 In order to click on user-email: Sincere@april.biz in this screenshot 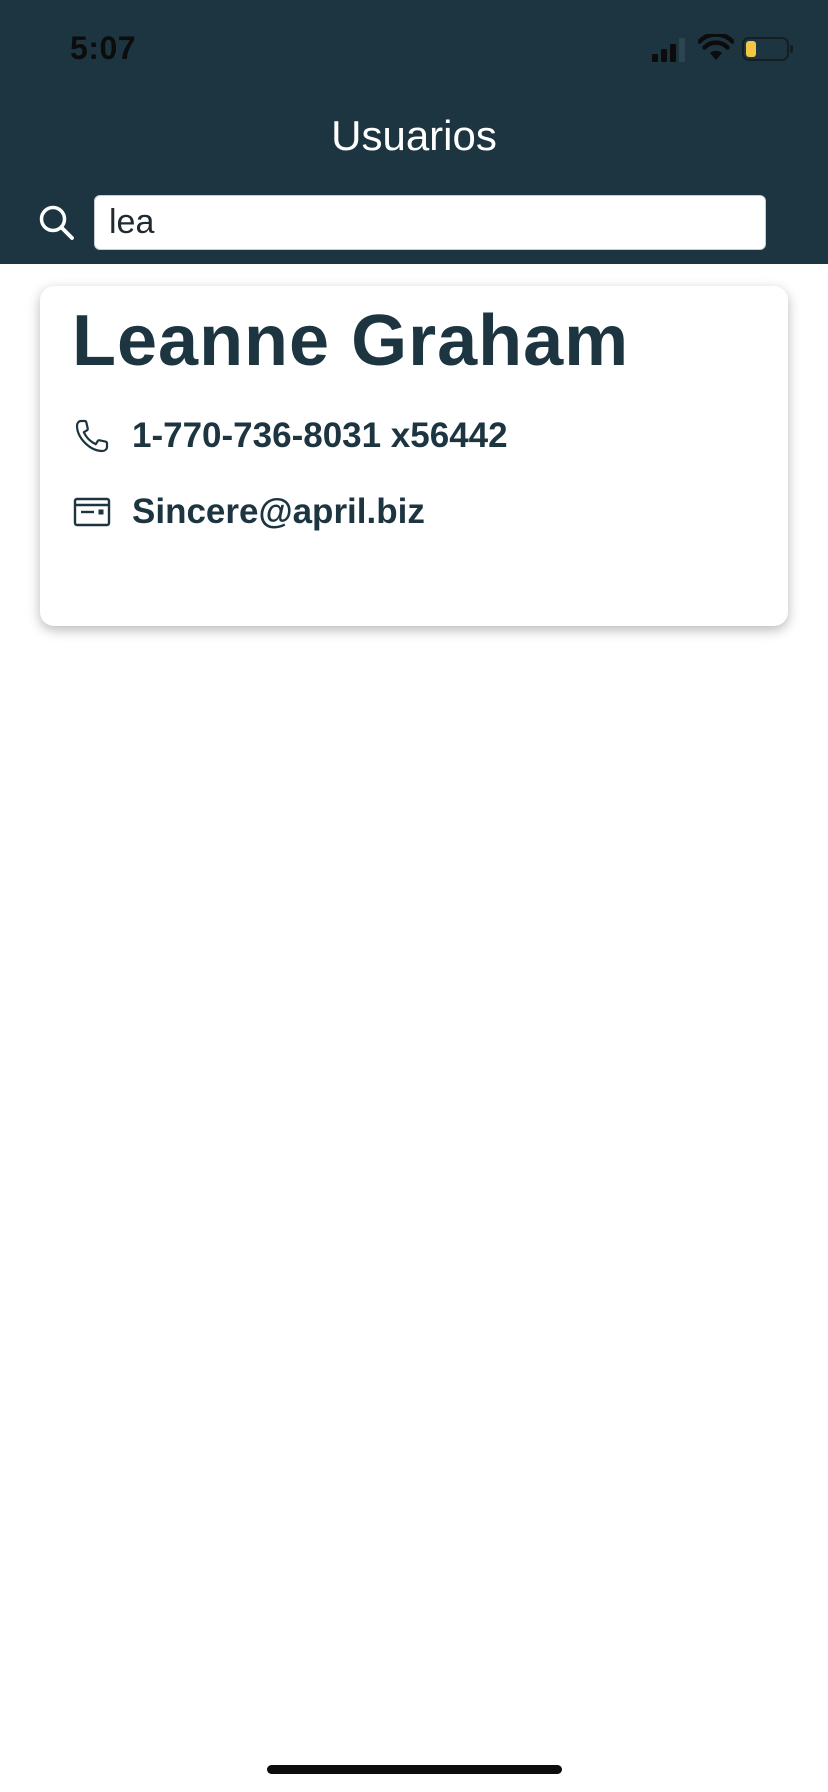, I will do `click(278, 511)`.